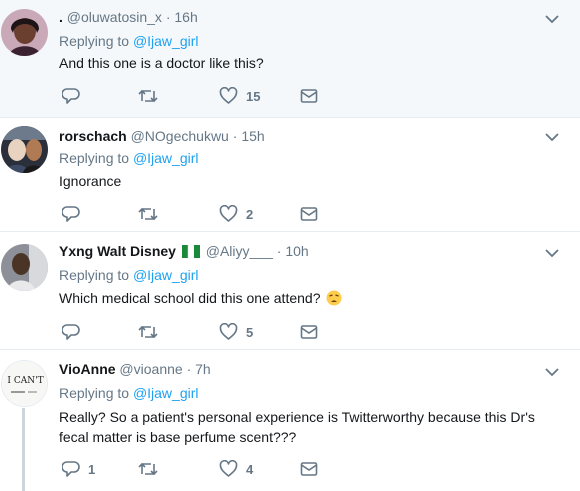 The image size is (580, 491). What do you see at coordinates (190, 251) in the screenshot?
I see `nigeria-flag-icon` at bounding box center [190, 251].